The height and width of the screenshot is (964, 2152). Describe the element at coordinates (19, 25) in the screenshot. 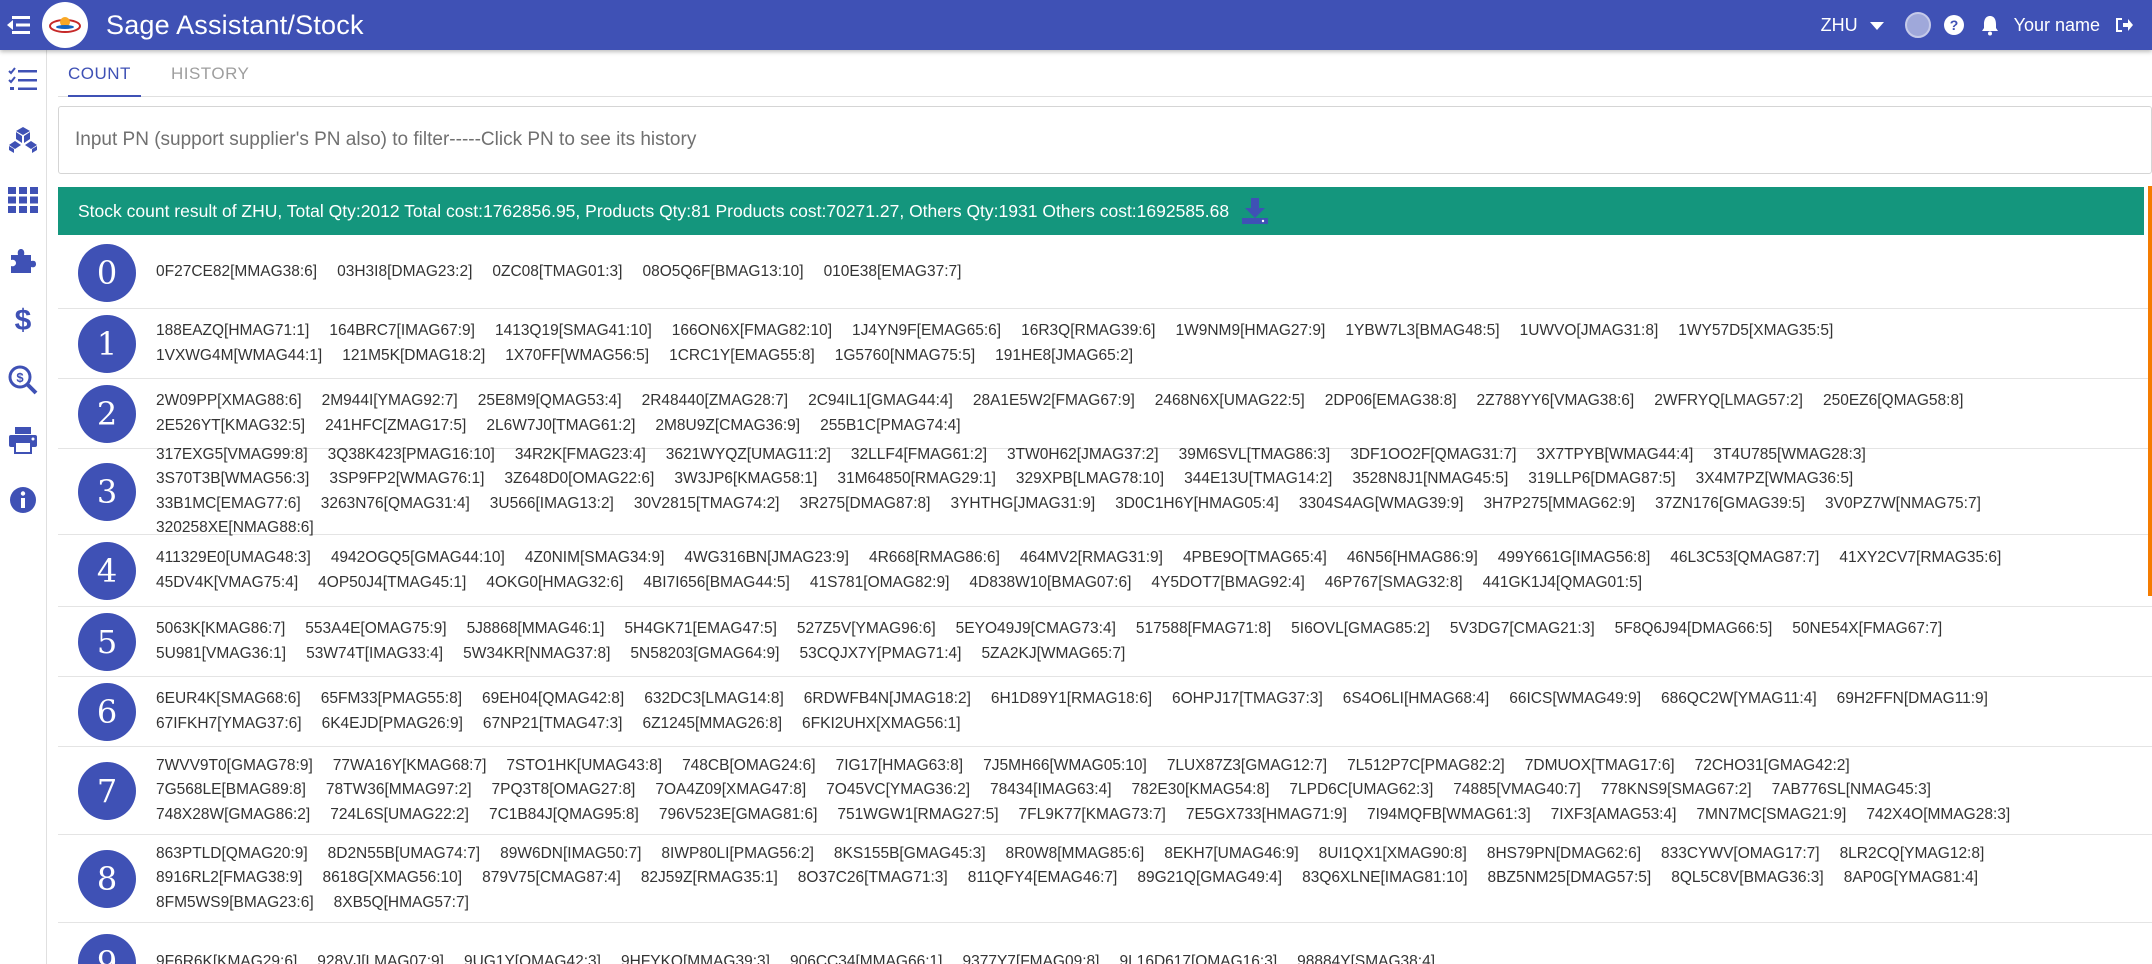

I see `menu-toggle-icon` at that location.